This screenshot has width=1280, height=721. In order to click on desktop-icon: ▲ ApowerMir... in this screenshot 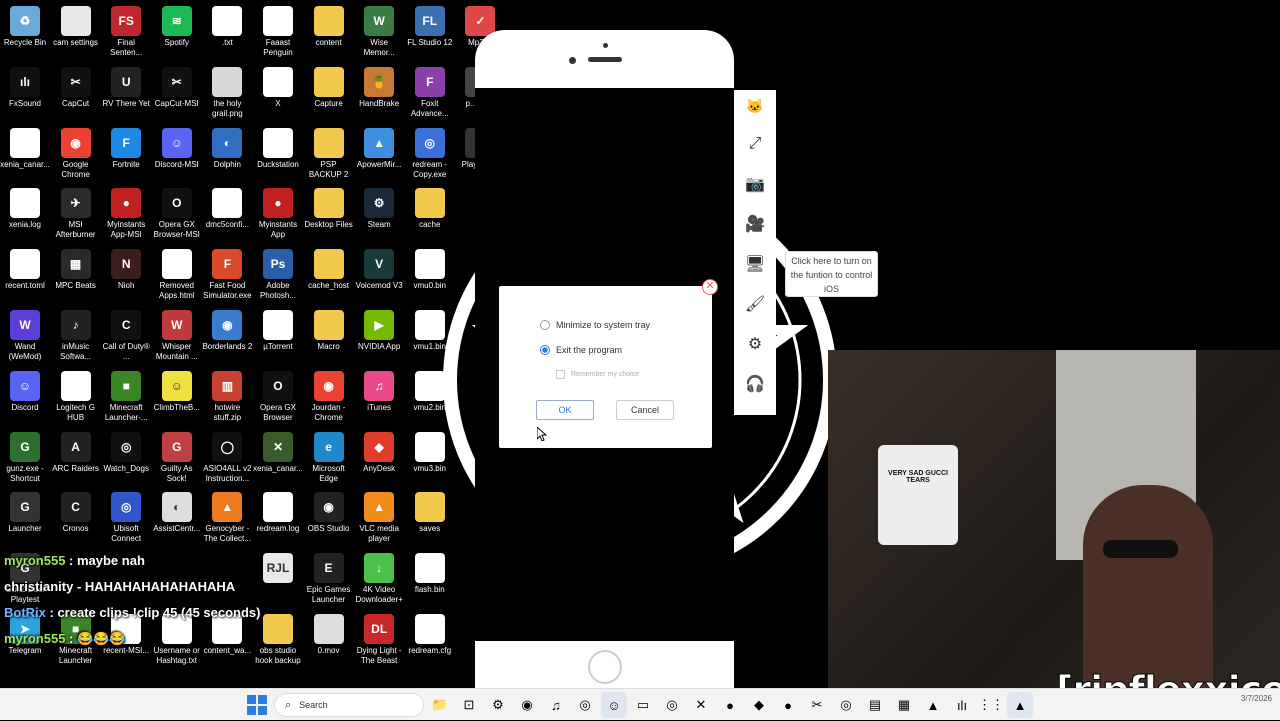, I will do `click(379, 156)`.